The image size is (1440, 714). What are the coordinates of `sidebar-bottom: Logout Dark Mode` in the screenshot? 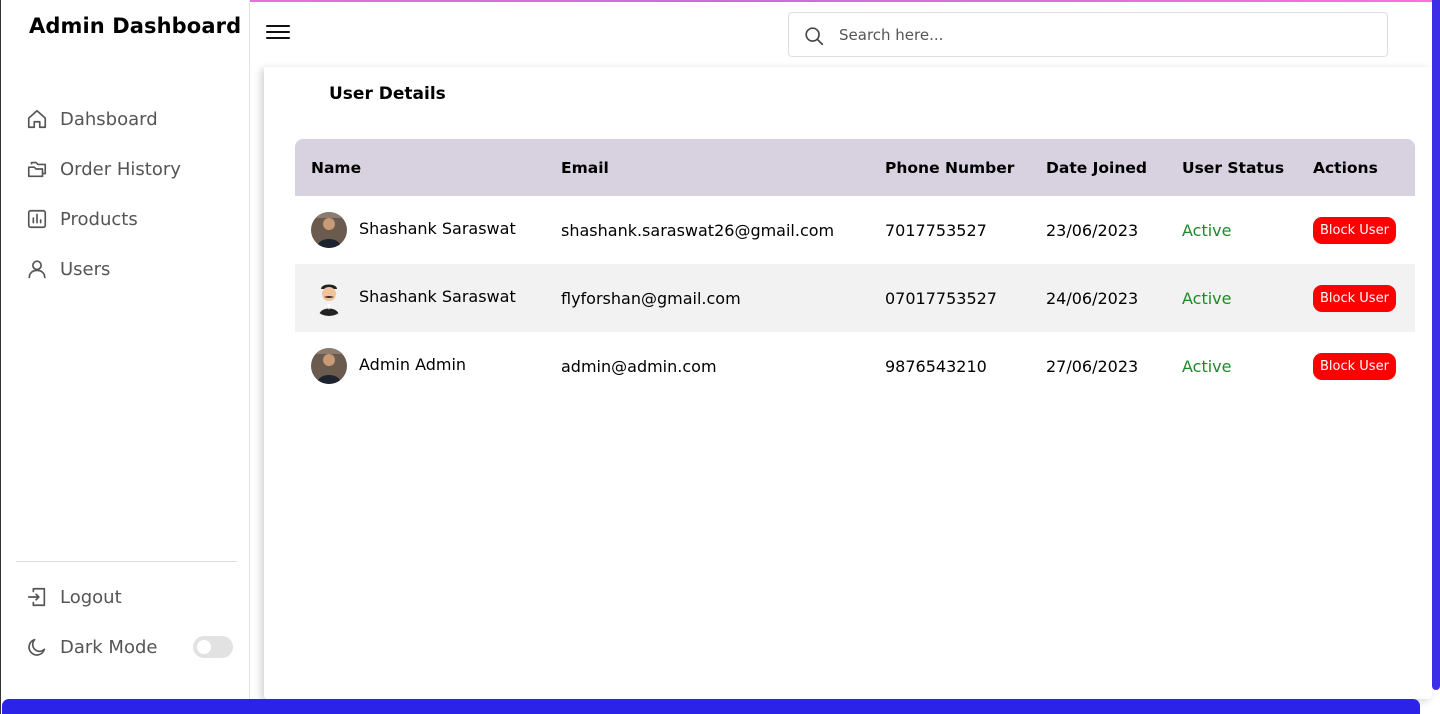 It's located at (91, 622).